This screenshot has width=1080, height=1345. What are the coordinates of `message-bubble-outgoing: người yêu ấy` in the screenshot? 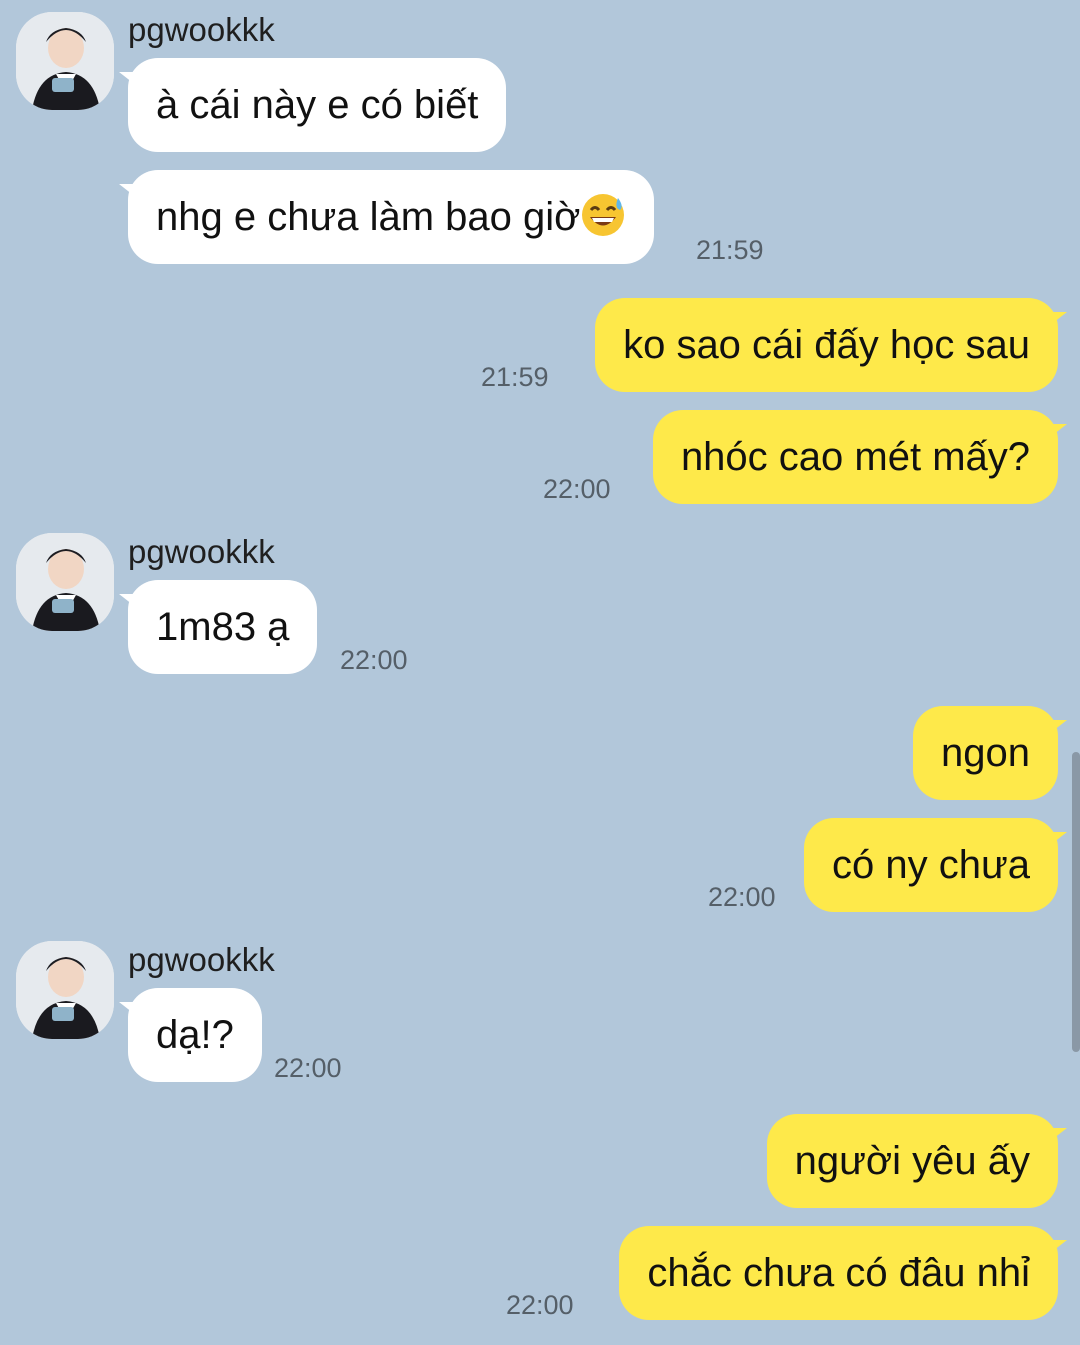 It's located at (912, 1161).